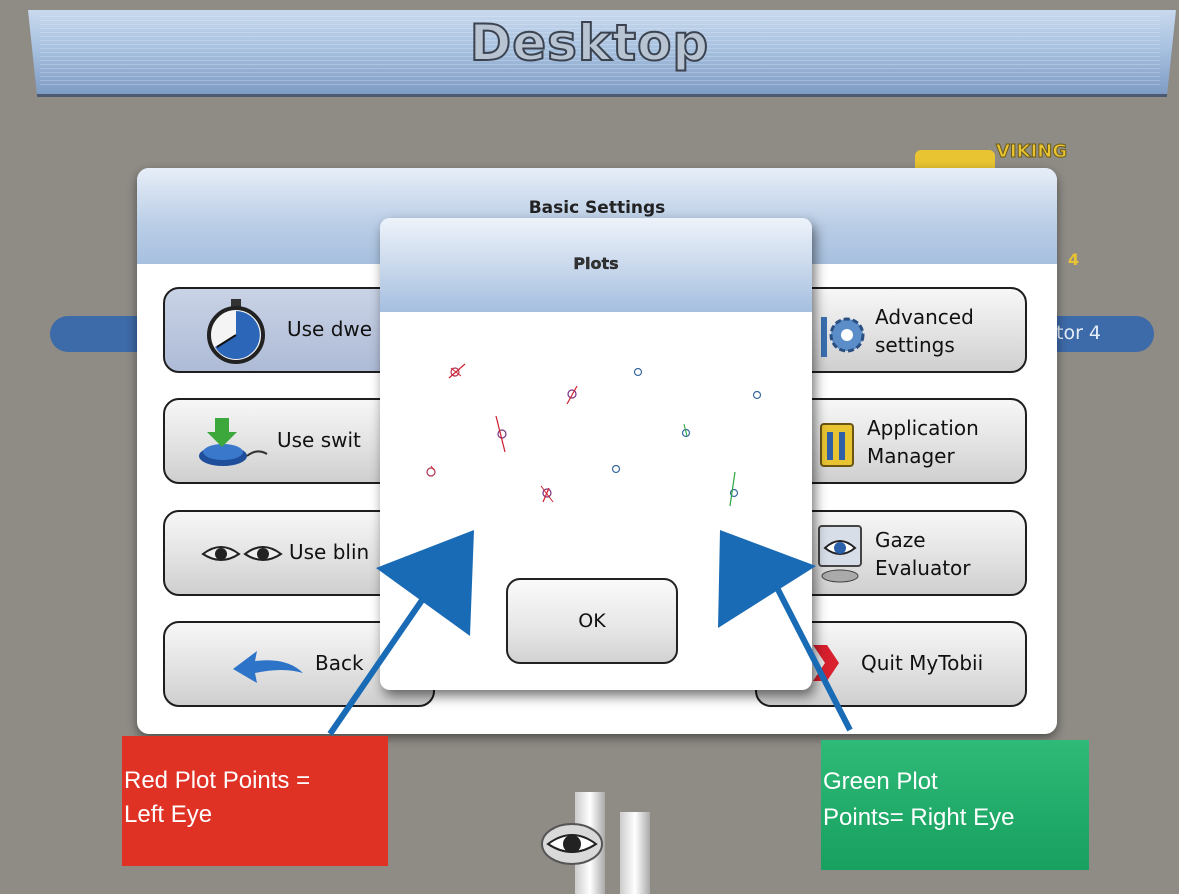 This screenshot has height=894, width=1179. I want to click on eyes-icon, so click(242, 553).